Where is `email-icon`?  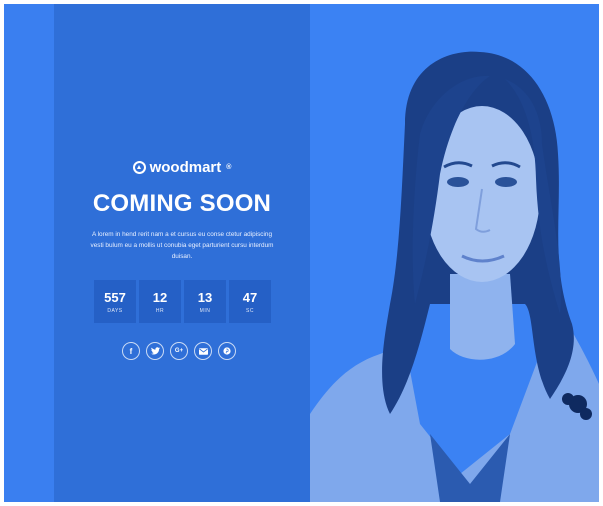 email-icon is located at coordinates (203, 351).